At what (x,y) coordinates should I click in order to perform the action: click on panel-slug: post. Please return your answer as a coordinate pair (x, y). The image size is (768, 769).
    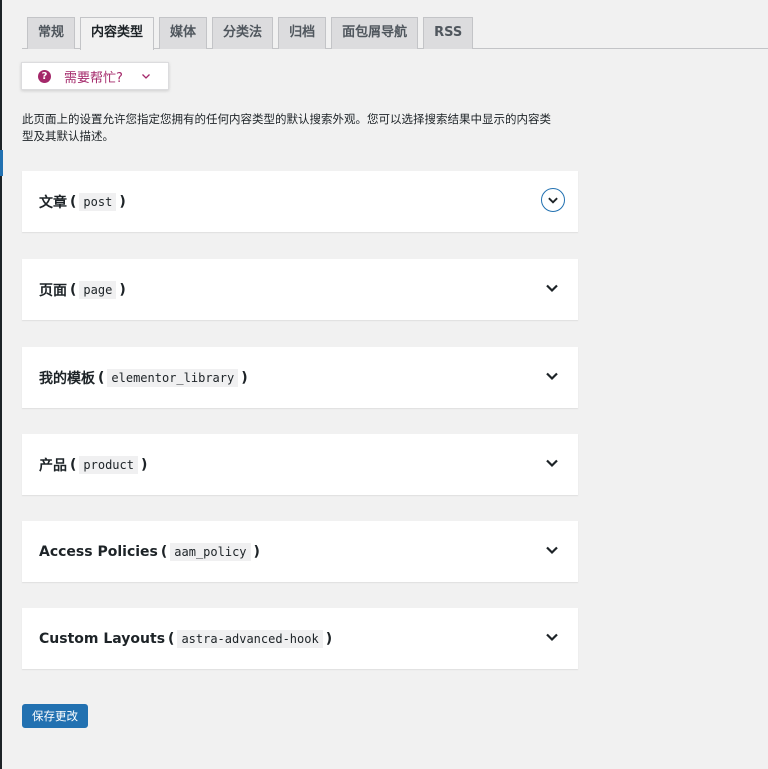
    Looking at the image, I should click on (98, 201).